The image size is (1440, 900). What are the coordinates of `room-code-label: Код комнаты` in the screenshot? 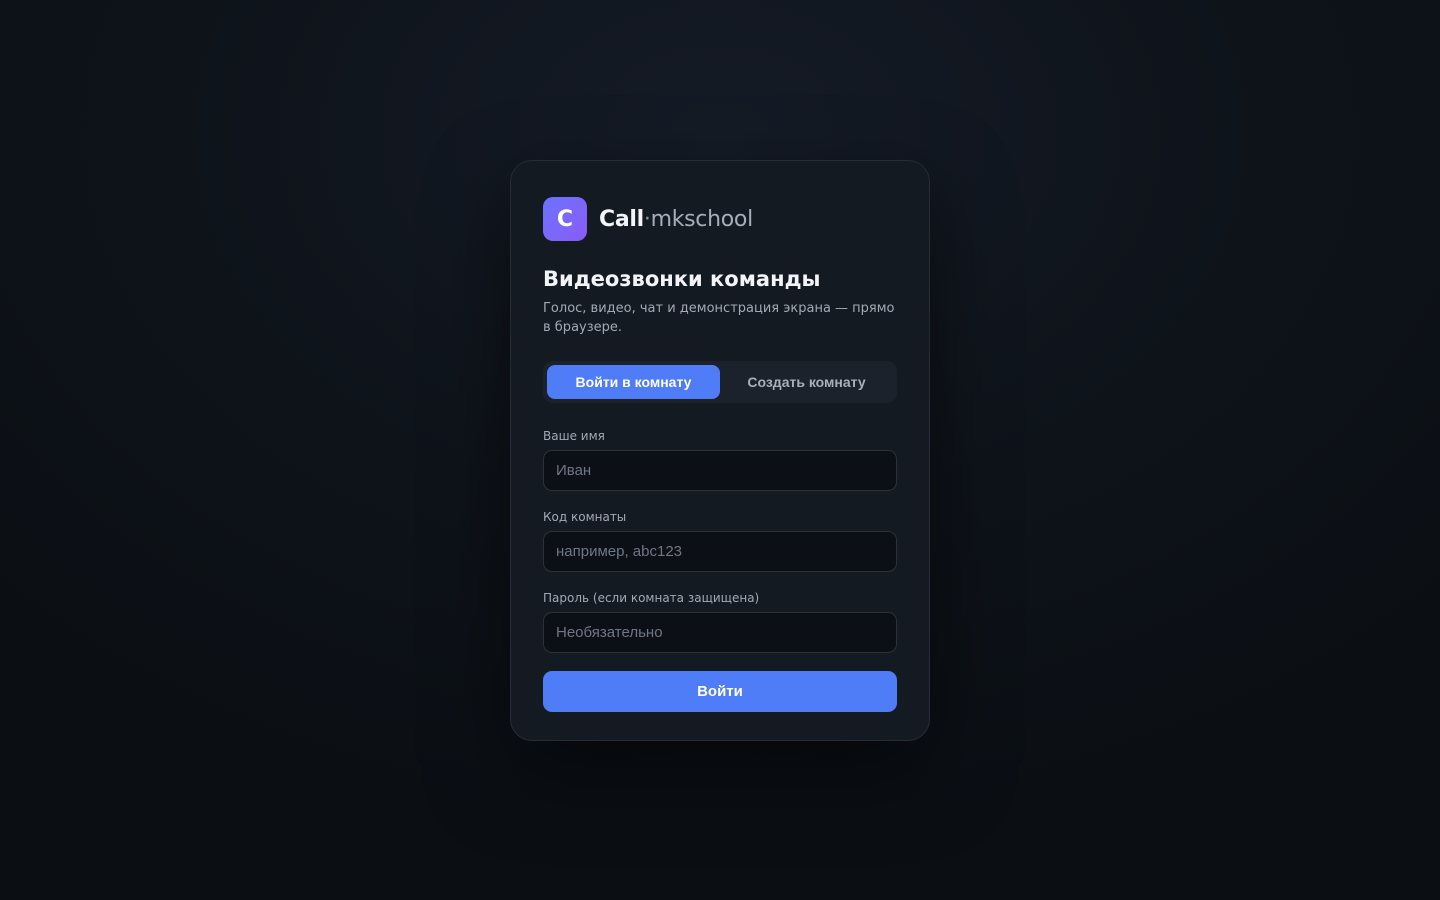 It's located at (585, 517).